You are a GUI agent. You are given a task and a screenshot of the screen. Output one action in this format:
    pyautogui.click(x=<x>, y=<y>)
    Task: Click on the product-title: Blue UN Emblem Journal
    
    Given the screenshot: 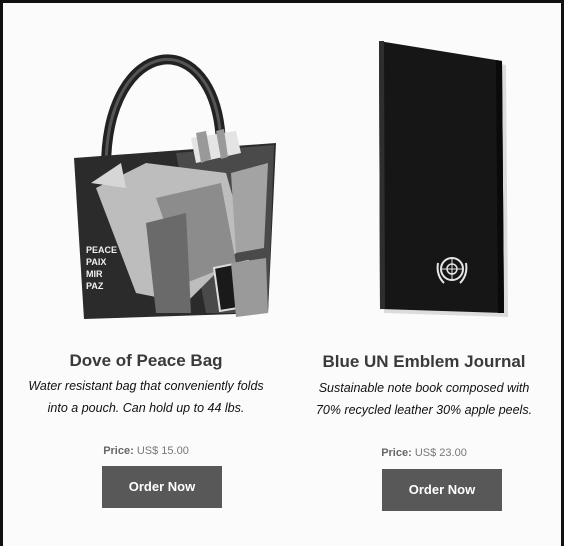 What is the action you would take?
    pyautogui.click(x=424, y=362)
    